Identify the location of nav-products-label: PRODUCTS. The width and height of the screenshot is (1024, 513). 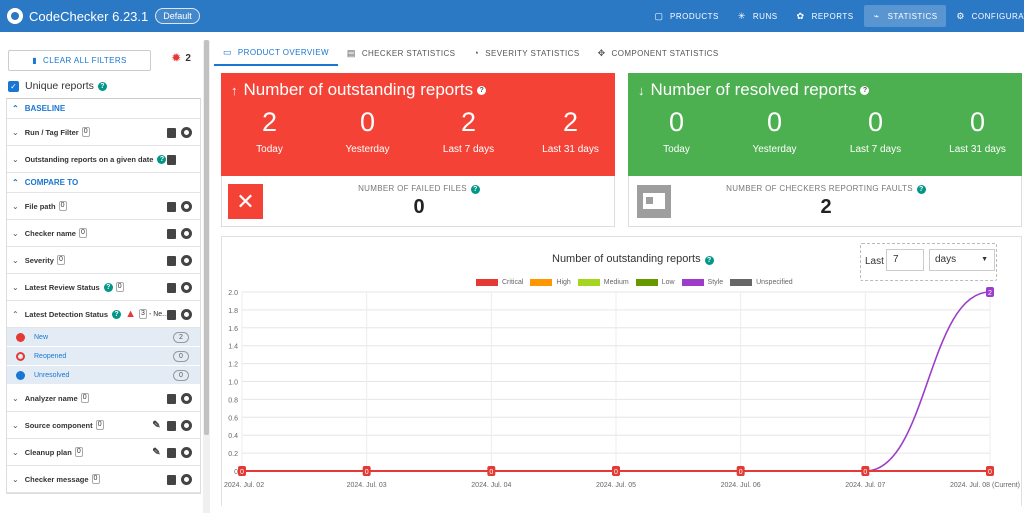
(694, 16).